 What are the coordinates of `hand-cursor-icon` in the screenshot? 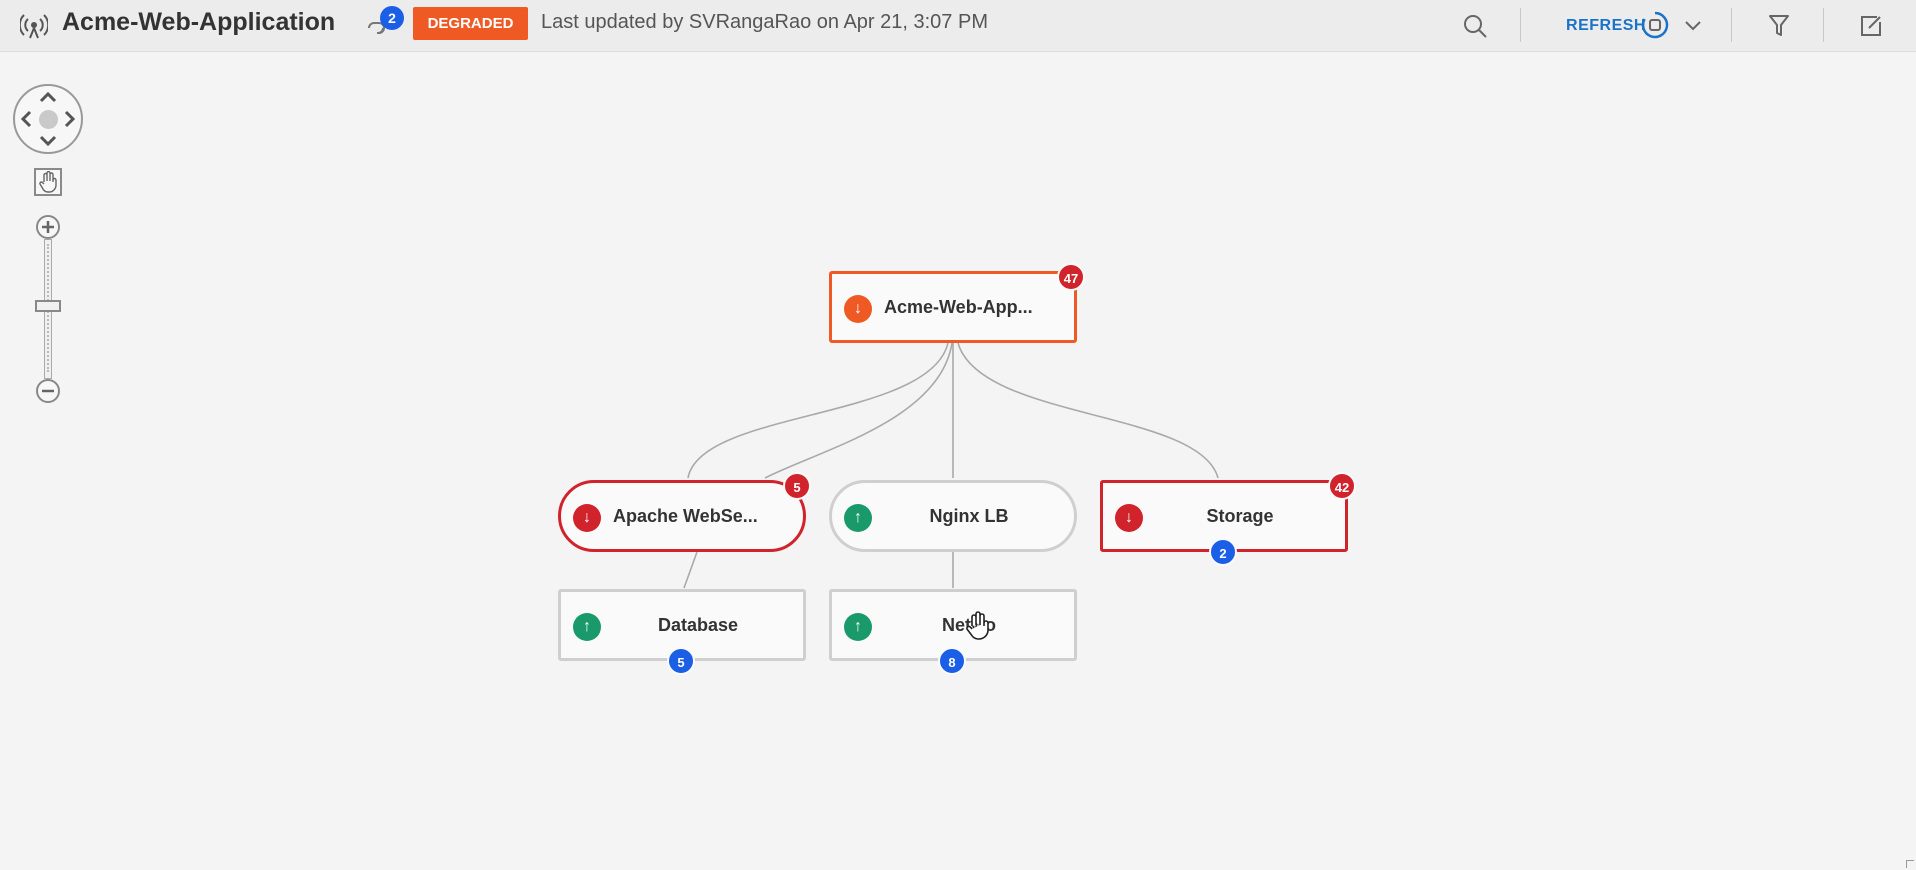 It's located at (977, 625).